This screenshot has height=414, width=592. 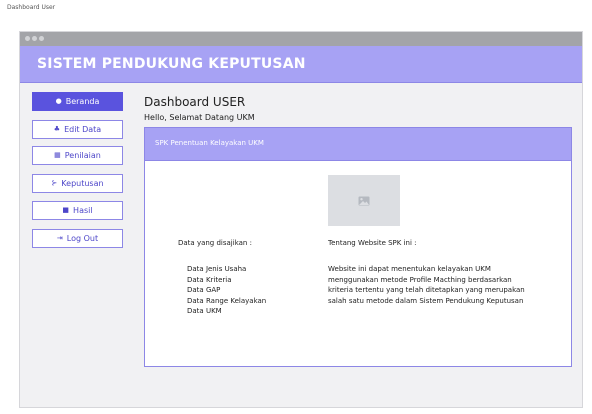 What do you see at coordinates (209, 279) in the screenshot?
I see `list-item: Data Kriteria` at bounding box center [209, 279].